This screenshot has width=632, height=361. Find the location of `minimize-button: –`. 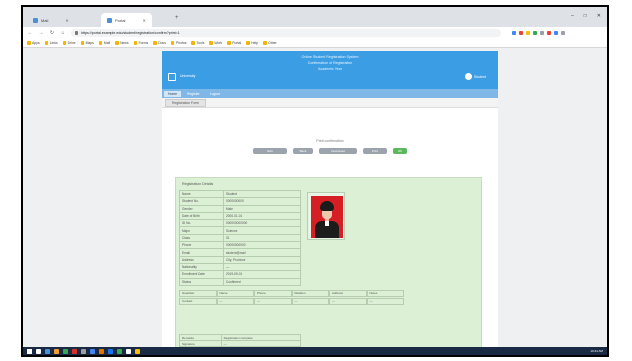

minimize-button: – is located at coordinates (572, 16).